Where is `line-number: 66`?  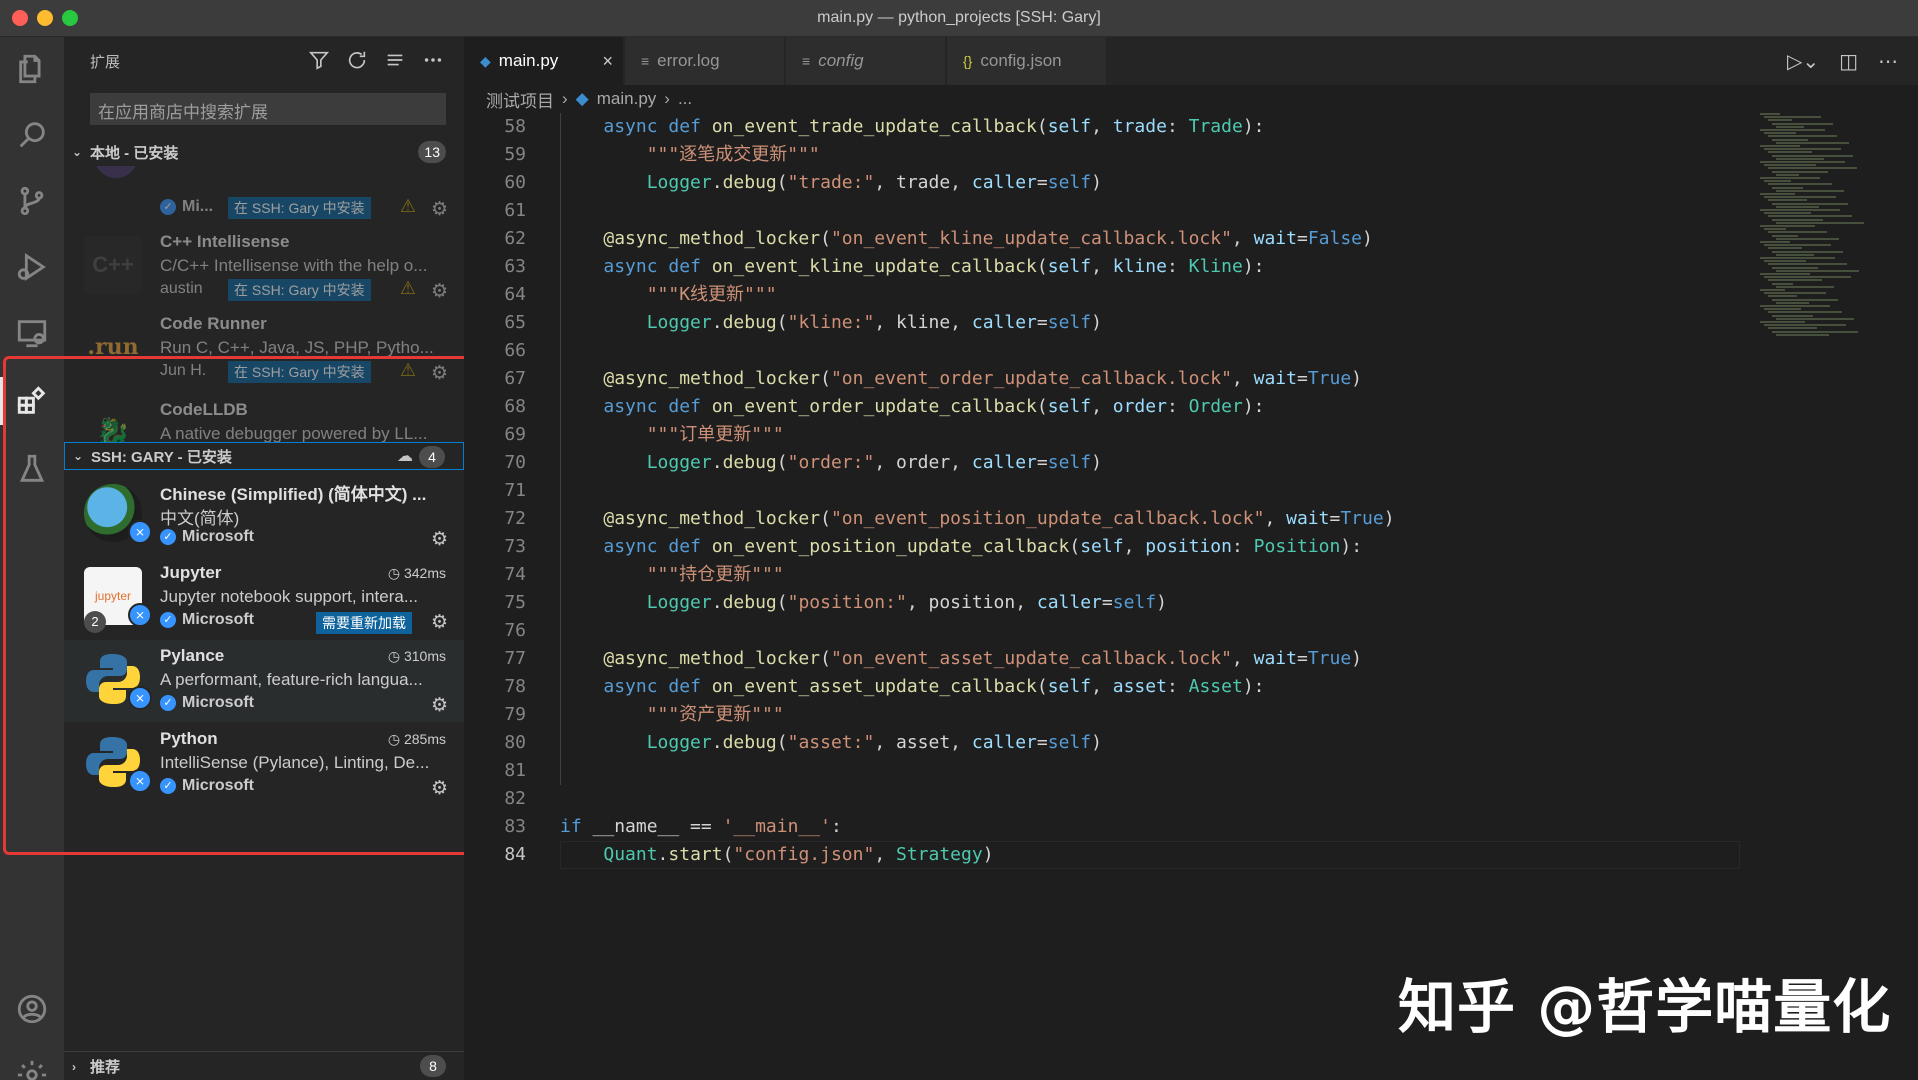
line-number: 66 is located at coordinates (515, 350).